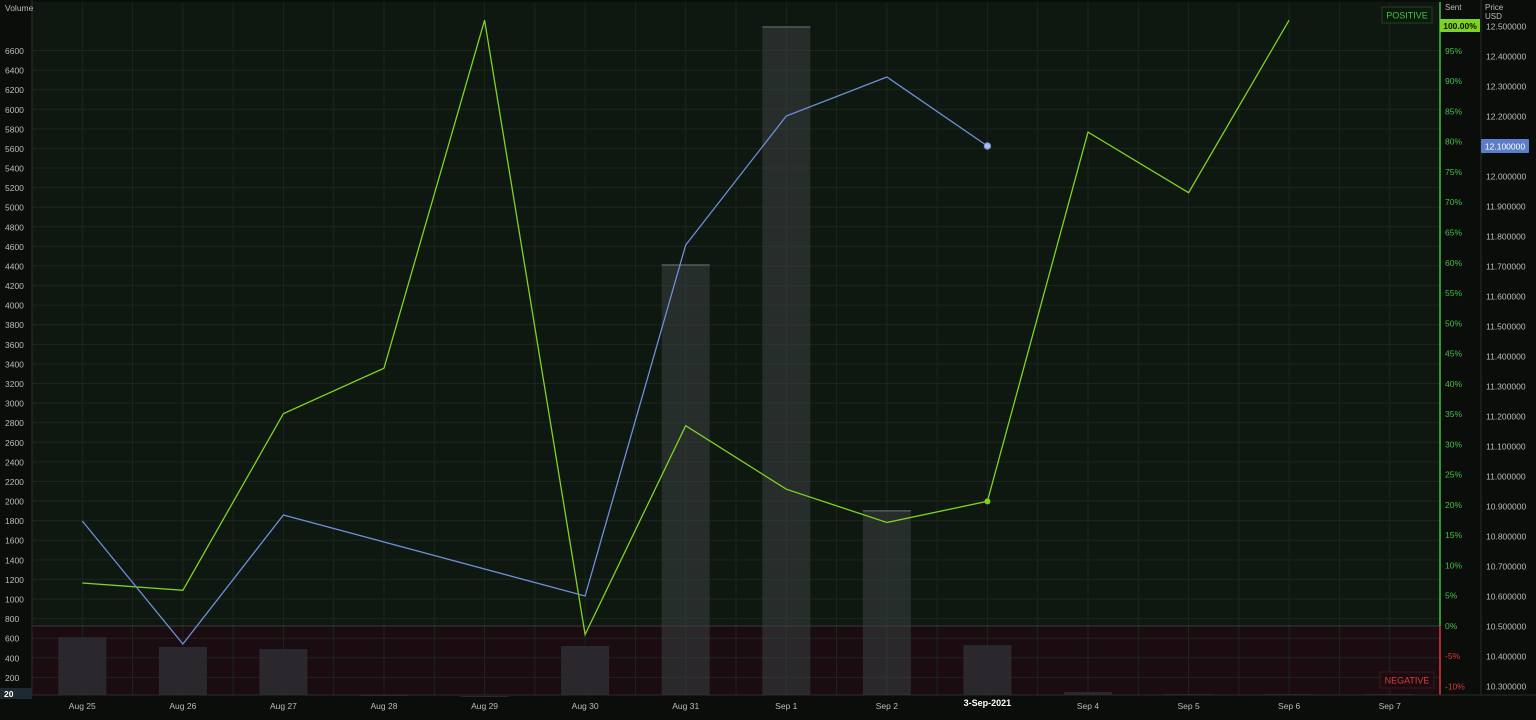 The image size is (1536, 720). What do you see at coordinates (384, 706) in the screenshot?
I see `x-tick-label: Aug 28` at bounding box center [384, 706].